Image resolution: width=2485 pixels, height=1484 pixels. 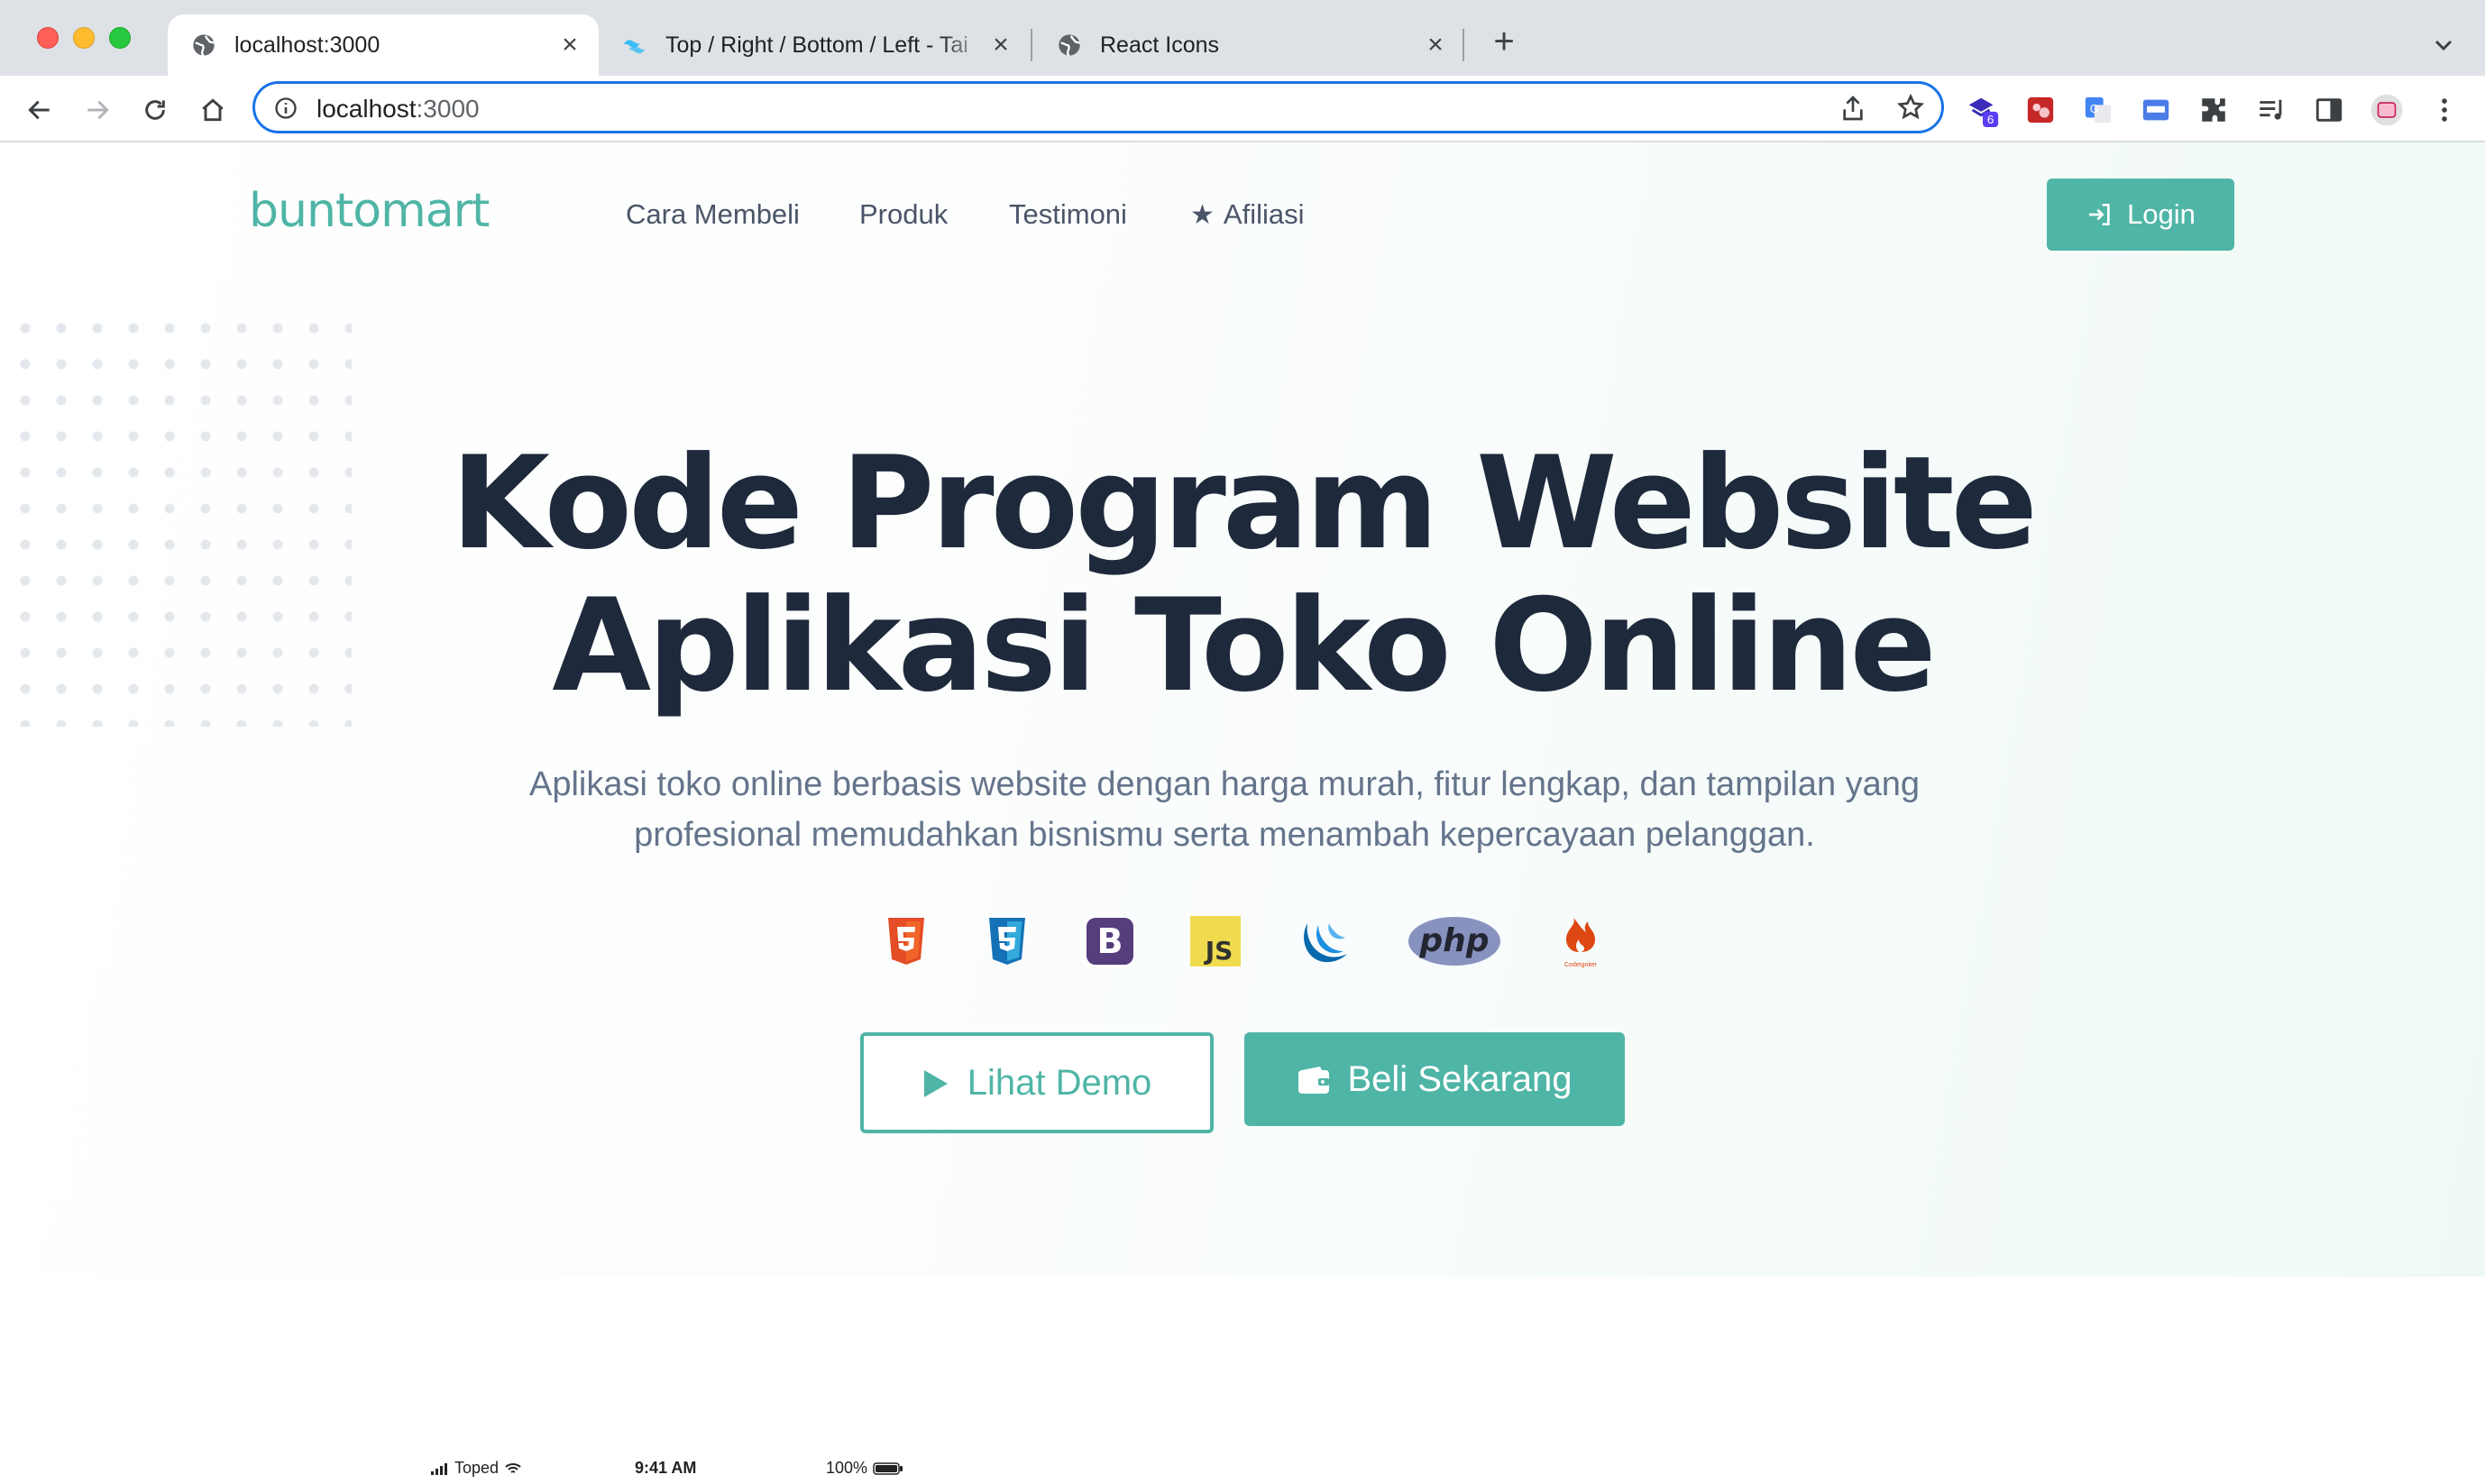 I want to click on star-icon: ★, so click(x=1202, y=214).